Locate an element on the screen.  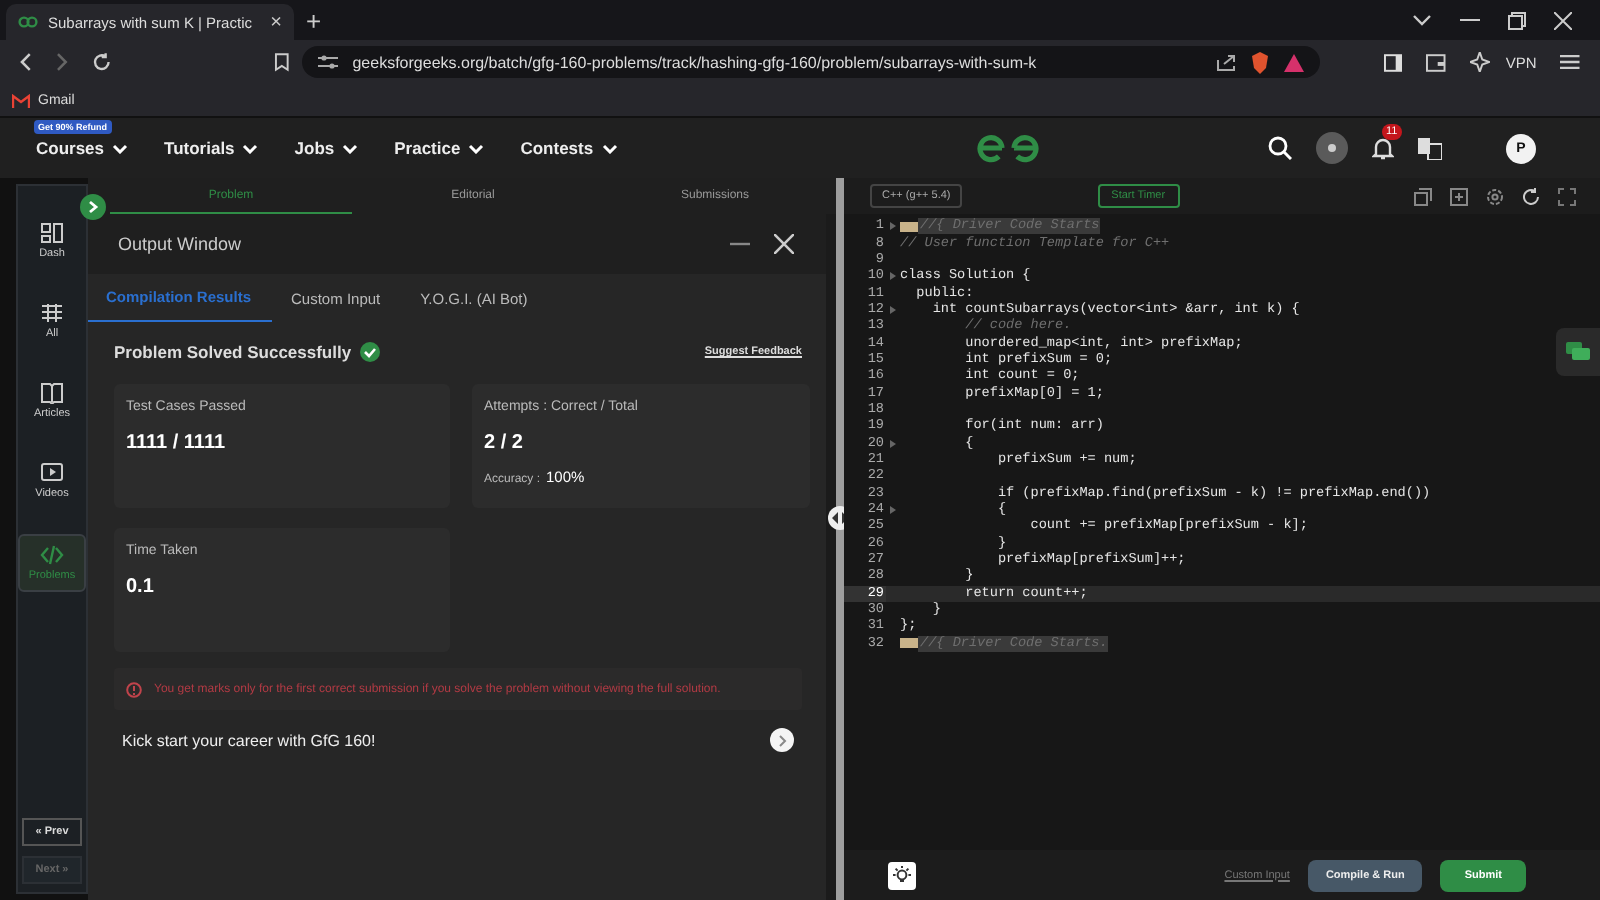
nav-menu: Practice is located at coordinates (439, 148).